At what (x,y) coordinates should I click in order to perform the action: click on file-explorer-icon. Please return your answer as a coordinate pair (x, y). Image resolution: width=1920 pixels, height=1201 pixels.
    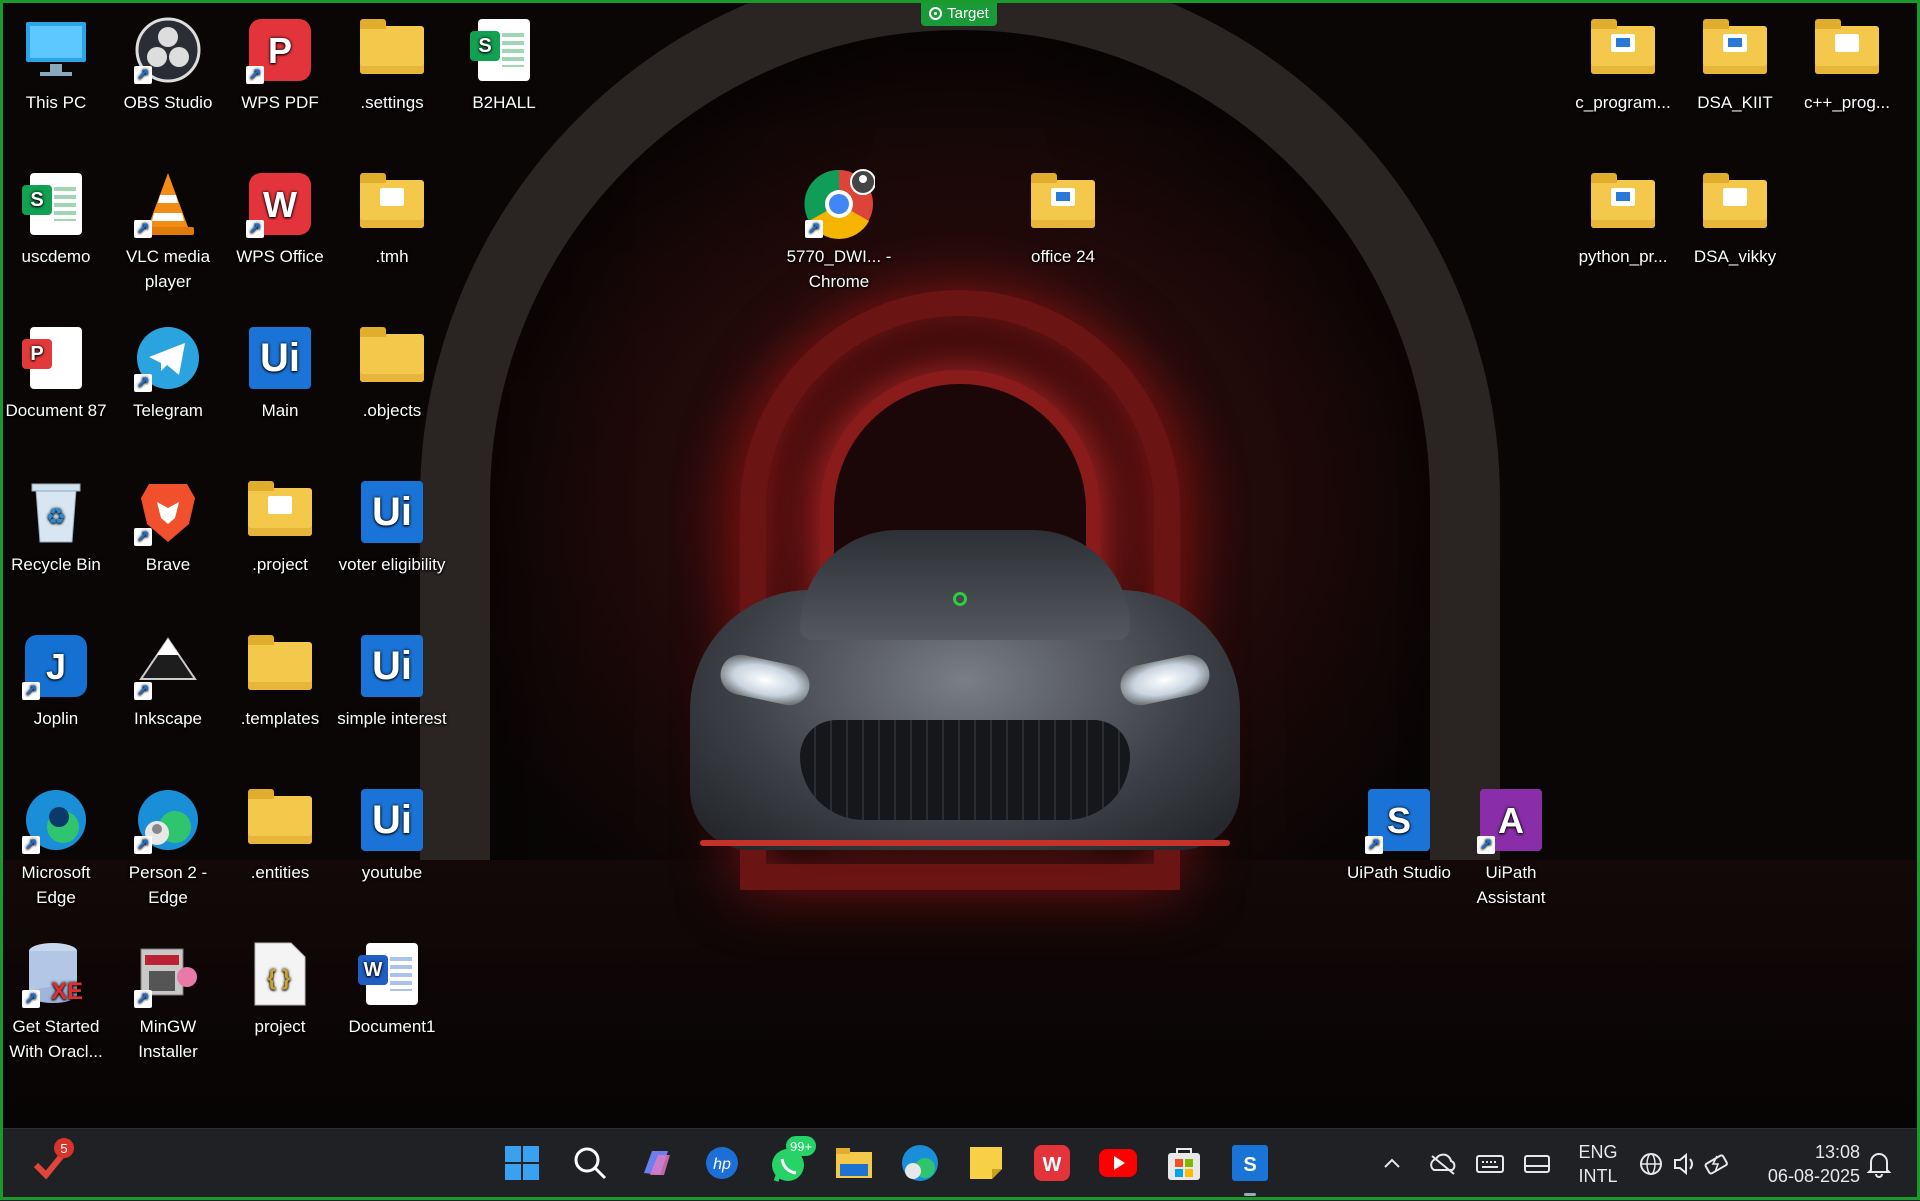
    Looking at the image, I should click on (854, 1163).